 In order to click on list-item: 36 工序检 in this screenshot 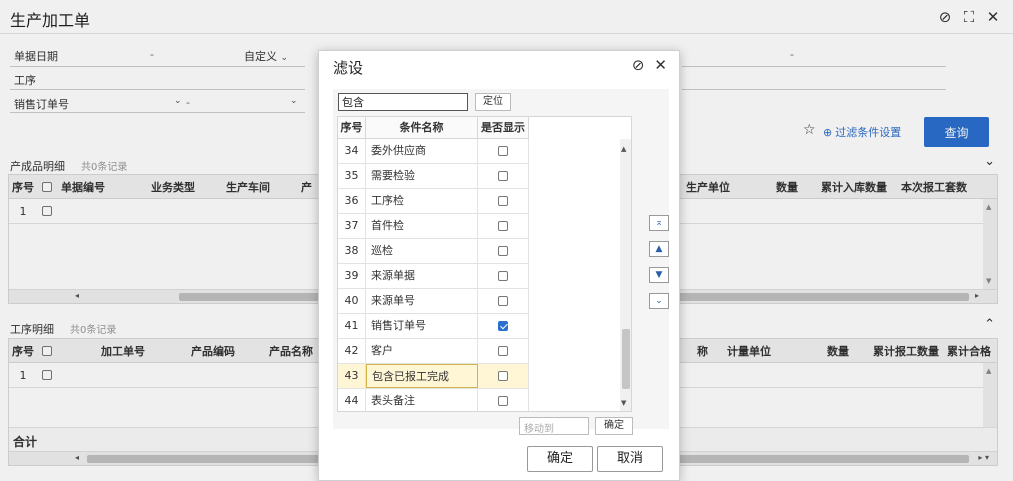, I will do `click(433, 201)`.